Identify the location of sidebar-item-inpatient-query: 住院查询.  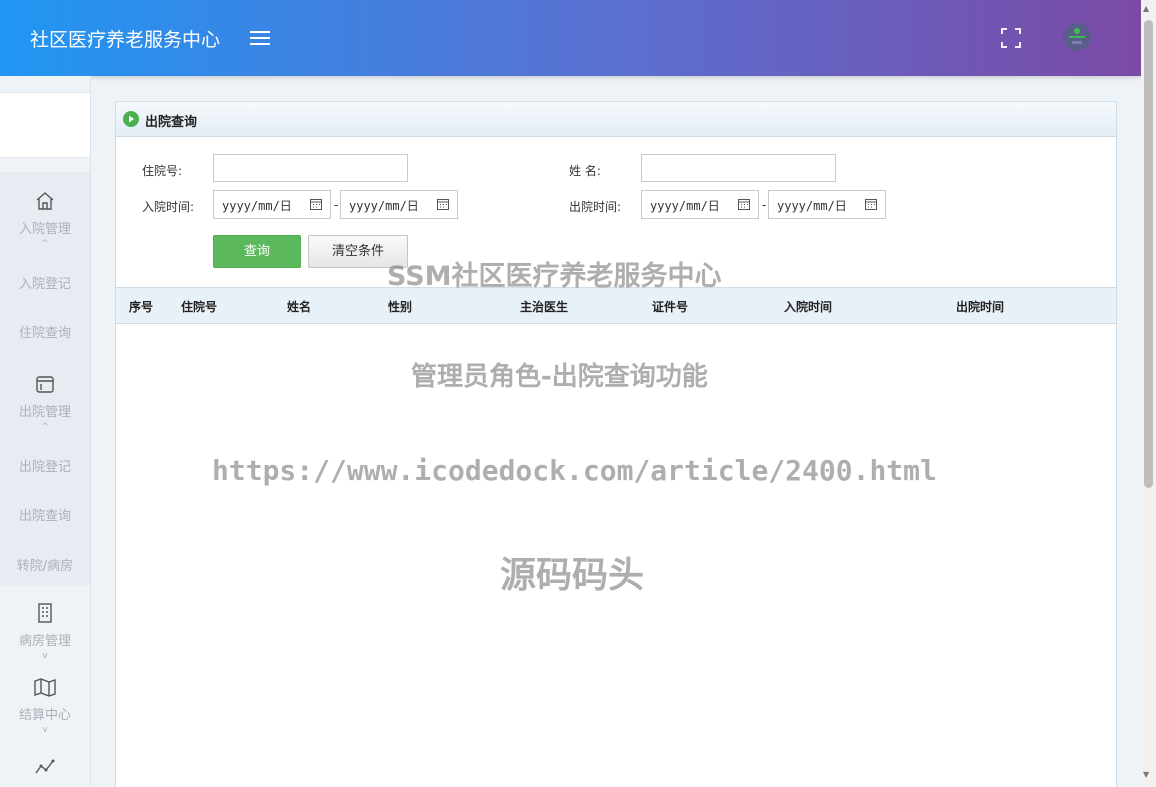
(45, 331).